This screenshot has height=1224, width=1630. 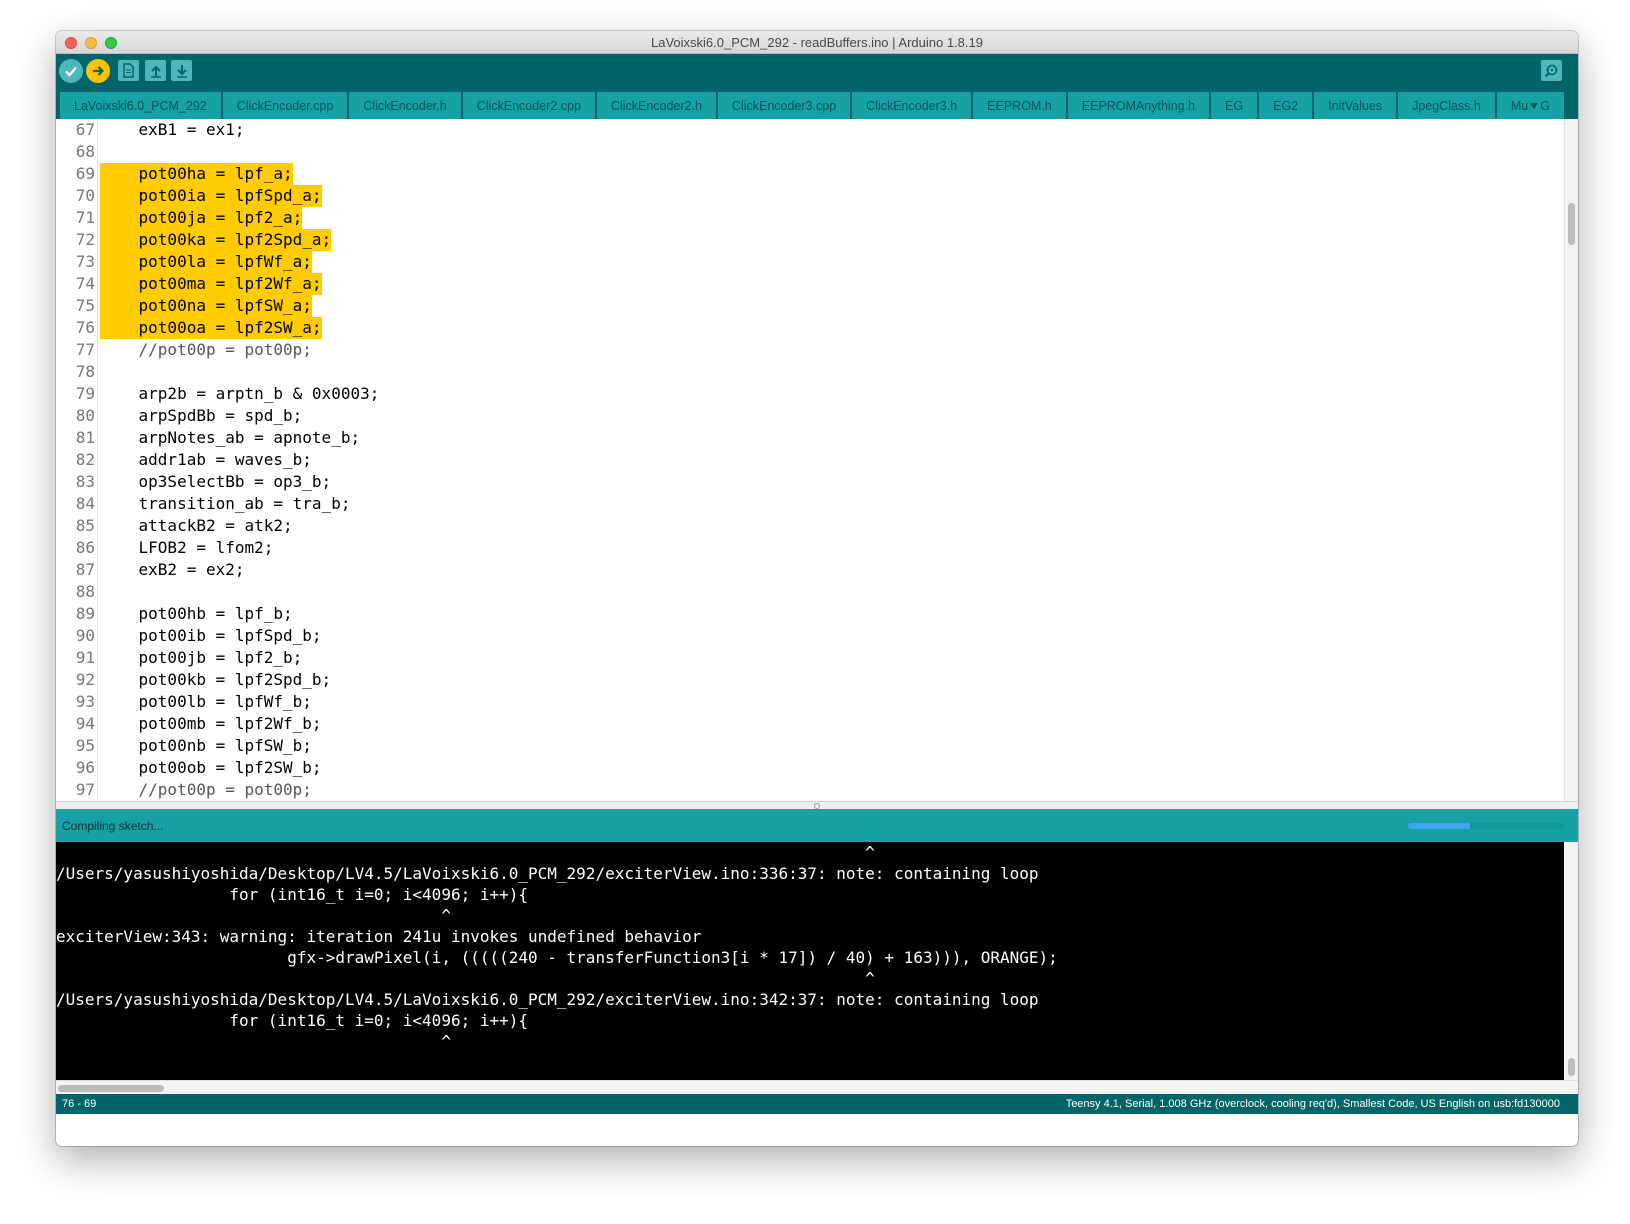 What do you see at coordinates (1571, 1067) in the screenshot?
I see `console-scroll-thumb` at bounding box center [1571, 1067].